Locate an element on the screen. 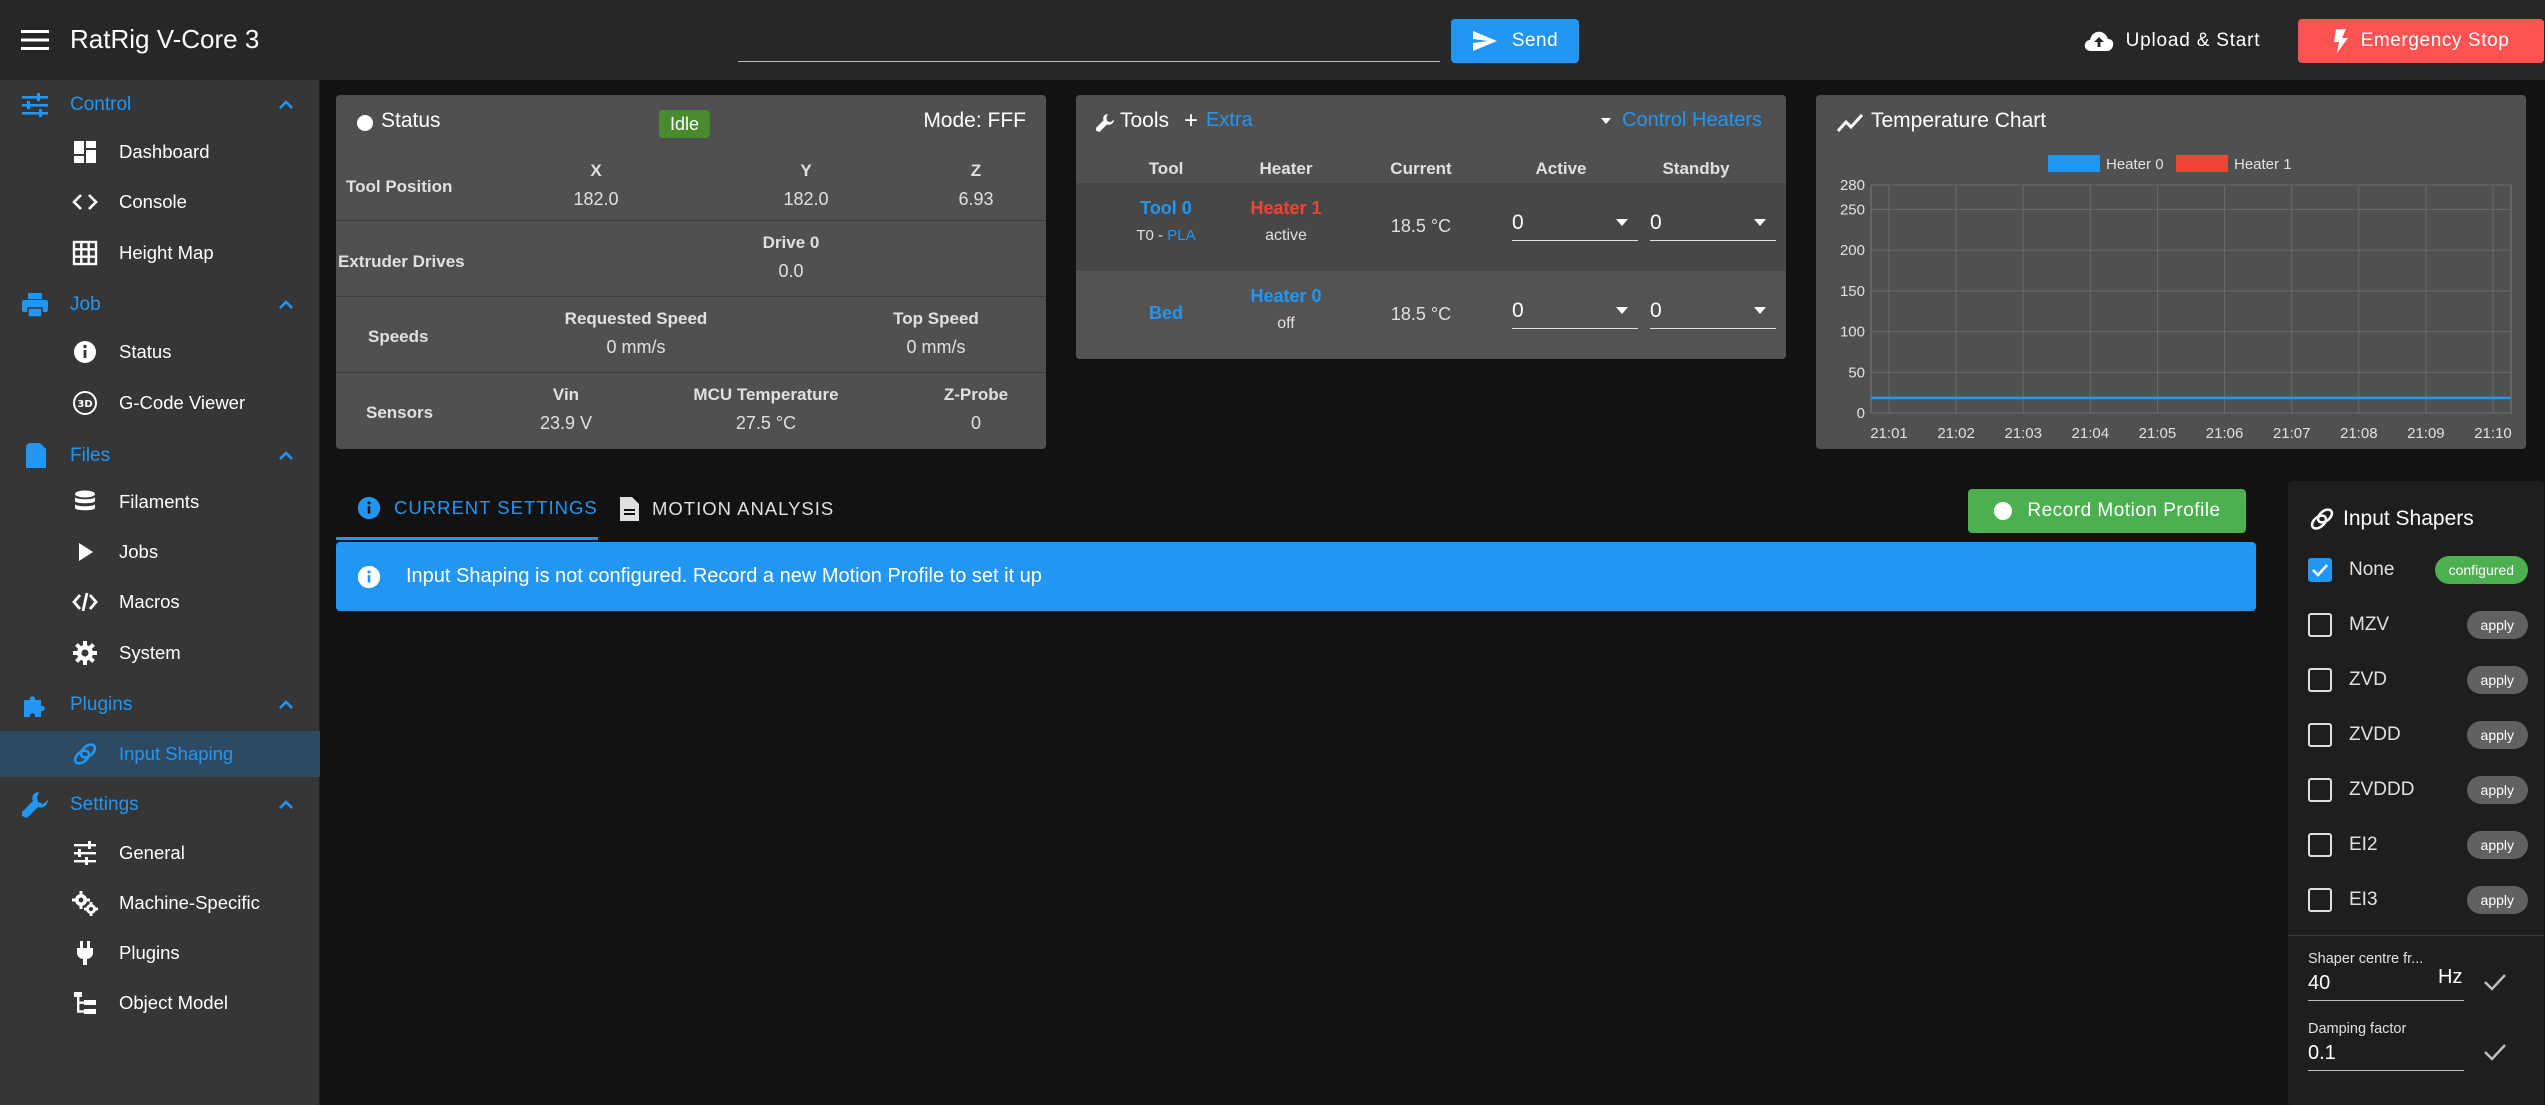 Image resolution: width=2545 pixels, height=1105 pixels. sidebar-item-filaments: Filaments is located at coordinates (160, 502).